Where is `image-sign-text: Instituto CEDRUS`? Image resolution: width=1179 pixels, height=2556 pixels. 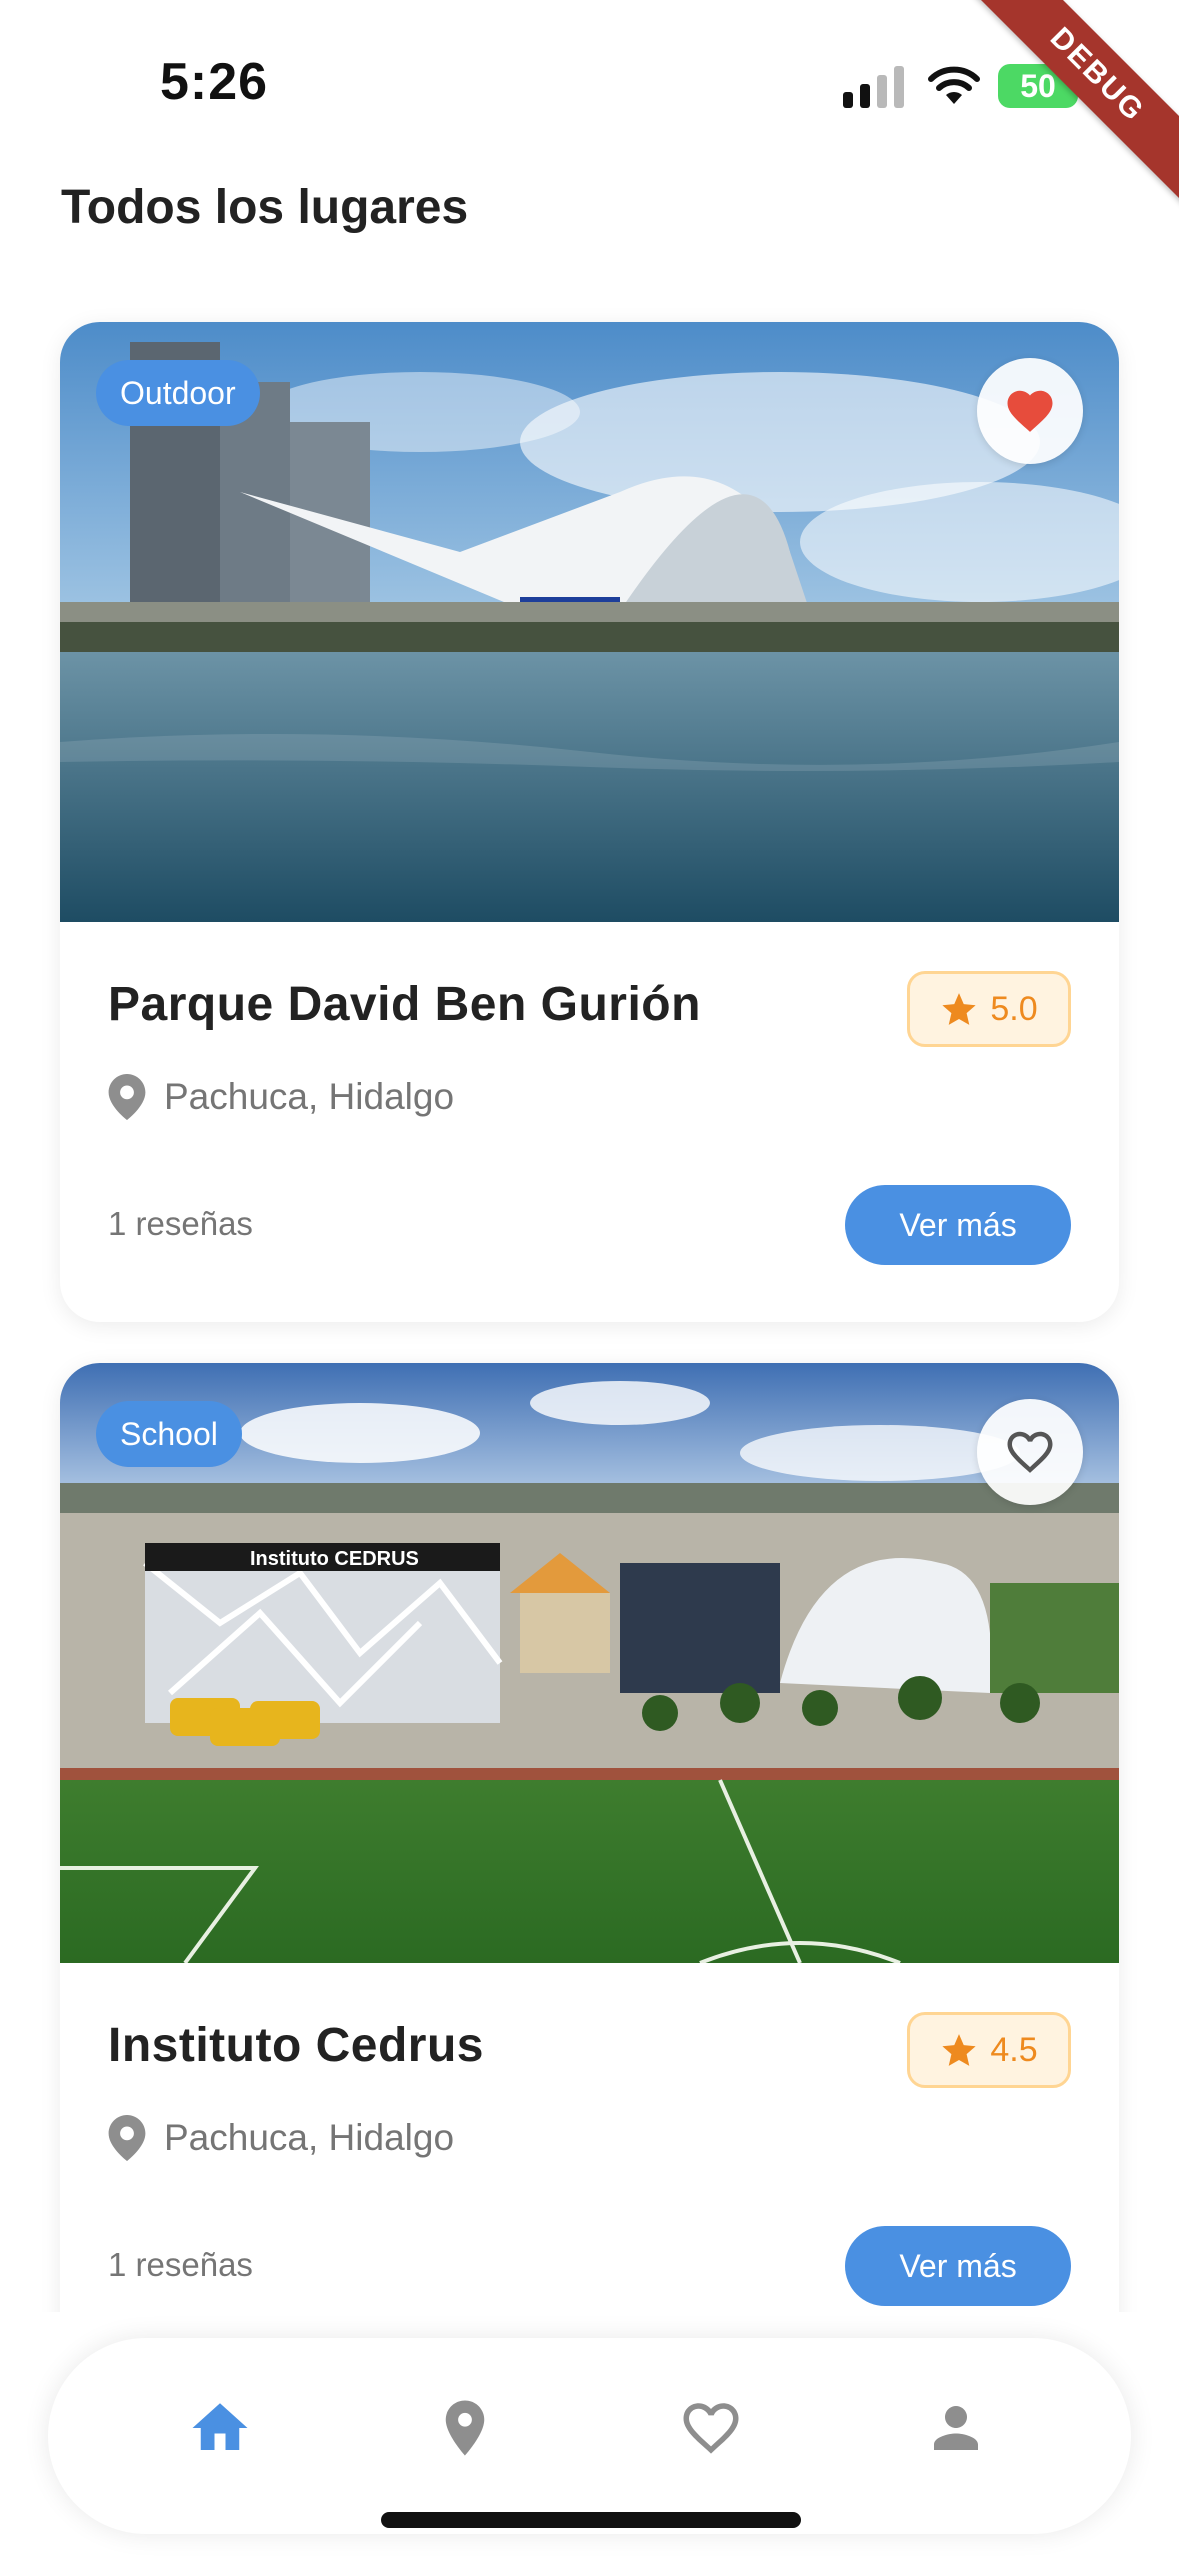 image-sign-text: Instituto CEDRUS is located at coordinates (334, 1559).